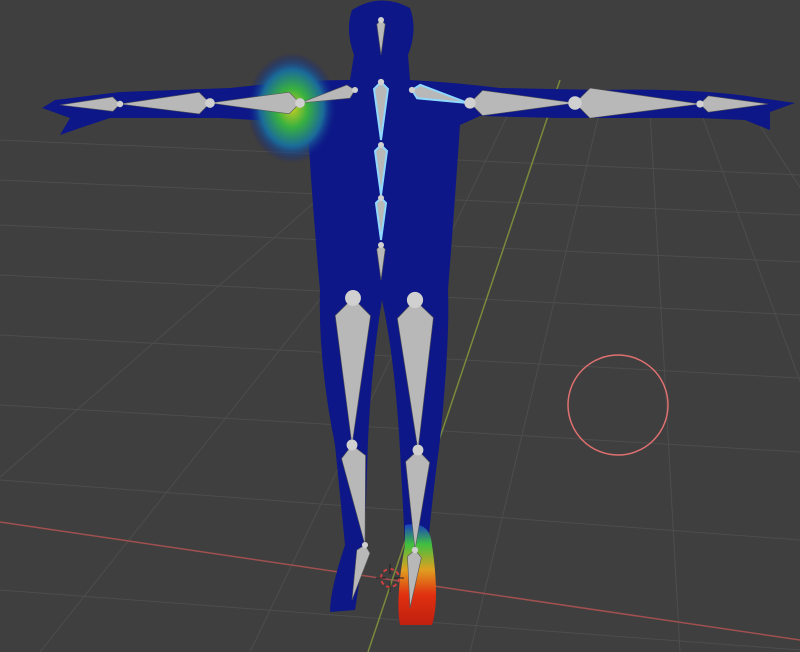 This screenshot has width=800, height=652. I want to click on brush-circle-icon, so click(618, 405).